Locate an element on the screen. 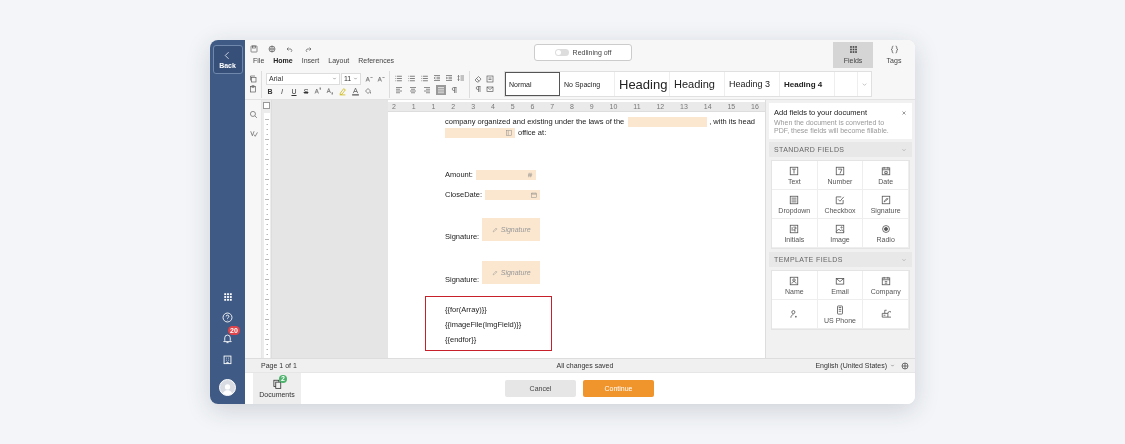 The image size is (1125, 444). shading-icon is located at coordinates (368, 91).